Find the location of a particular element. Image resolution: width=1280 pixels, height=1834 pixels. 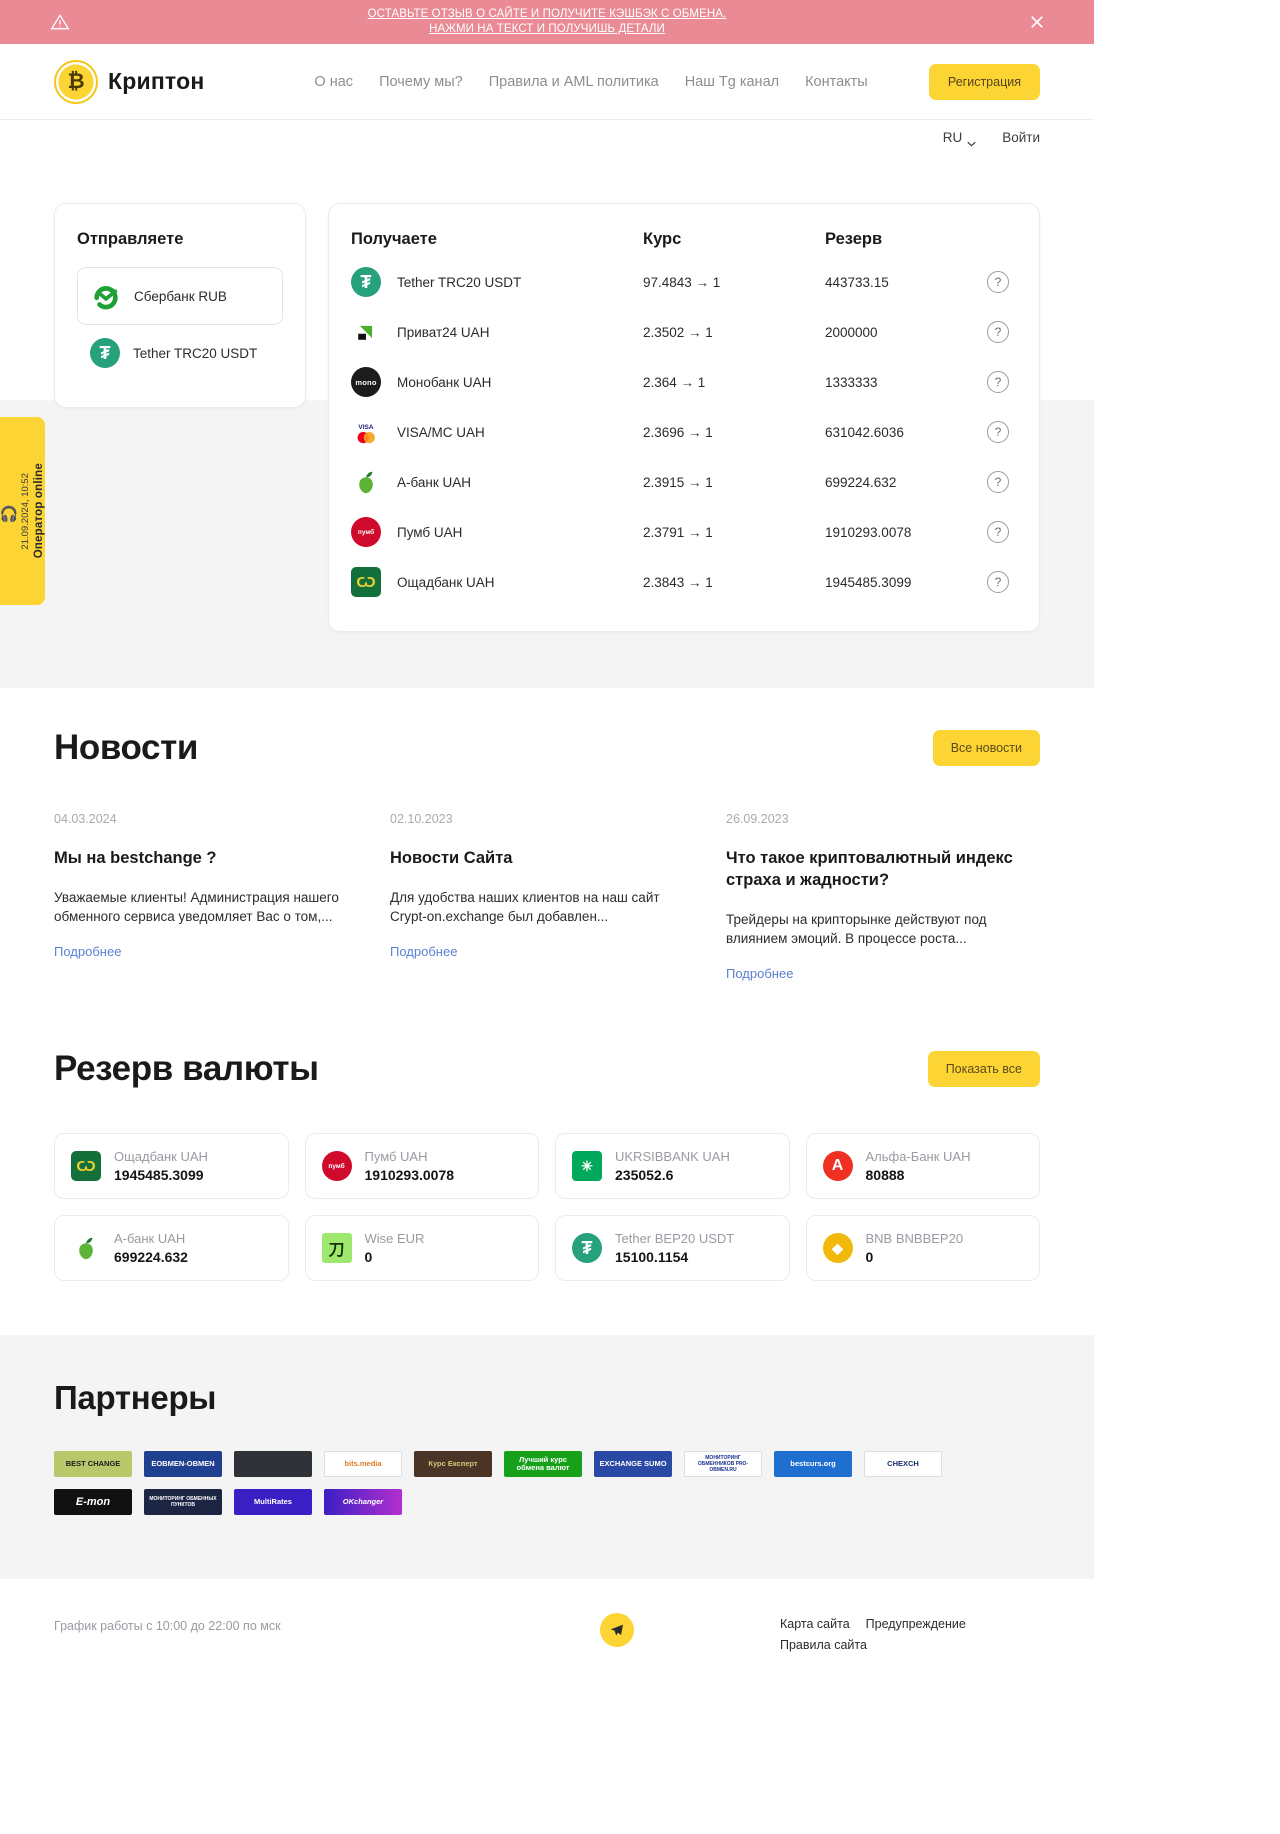

partner-logo-eobmen-obmen: EOBMEN-OBMEN is located at coordinates (183, 1464).